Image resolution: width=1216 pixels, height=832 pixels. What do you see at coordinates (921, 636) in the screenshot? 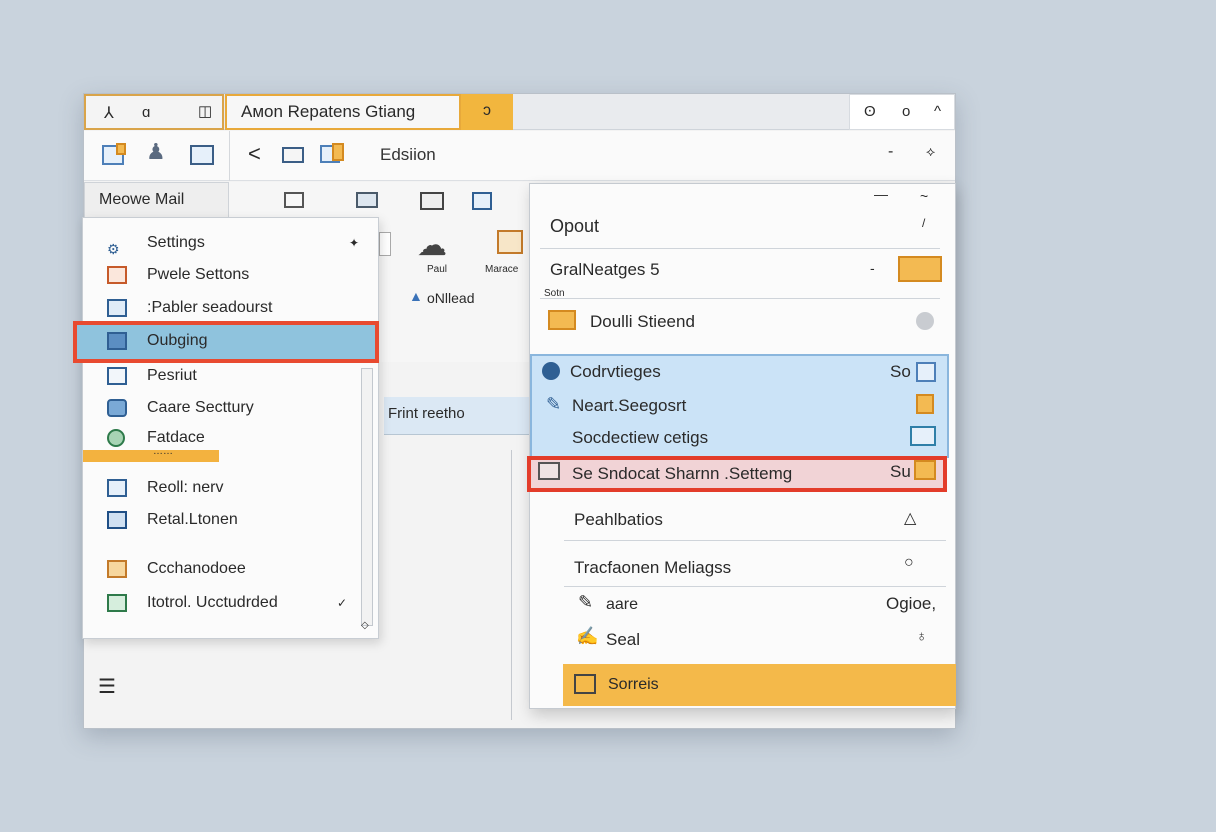
I see `seal-mark-icon: ♁` at bounding box center [921, 636].